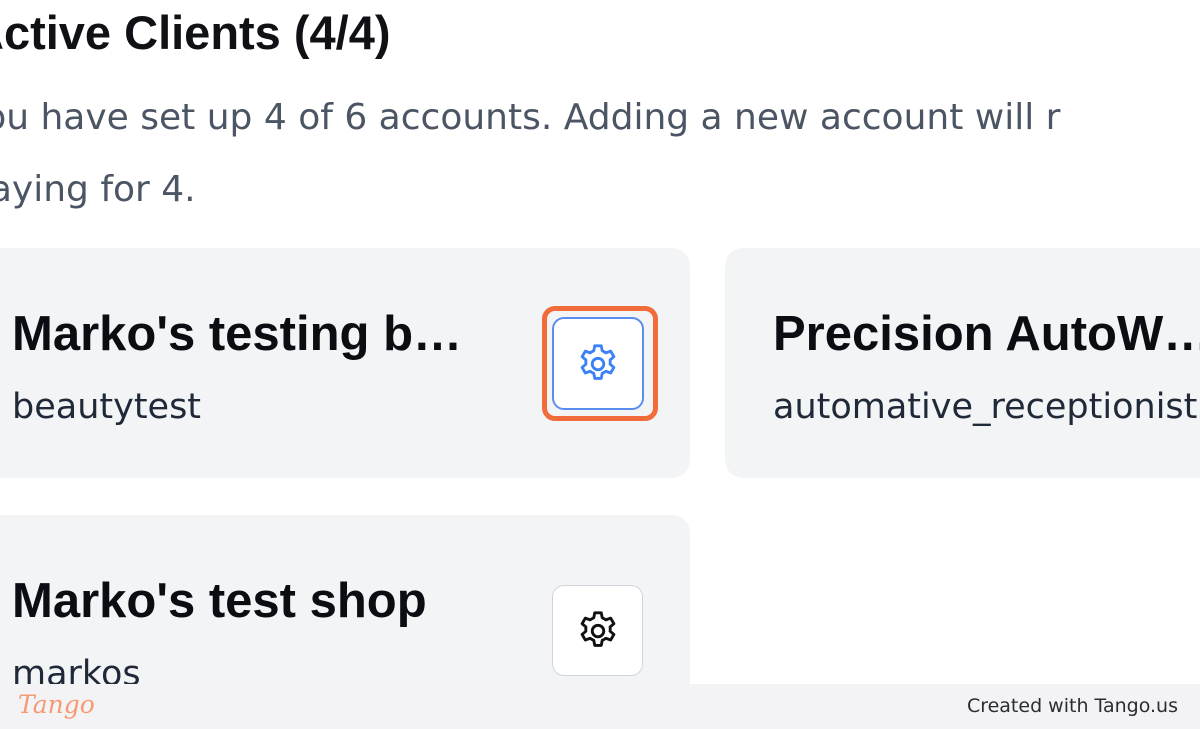 Image resolution: width=1200 pixels, height=729 pixels. Describe the element at coordinates (219, 601) in the screenshot. I see `client-name: Marko's test shop` at that location.